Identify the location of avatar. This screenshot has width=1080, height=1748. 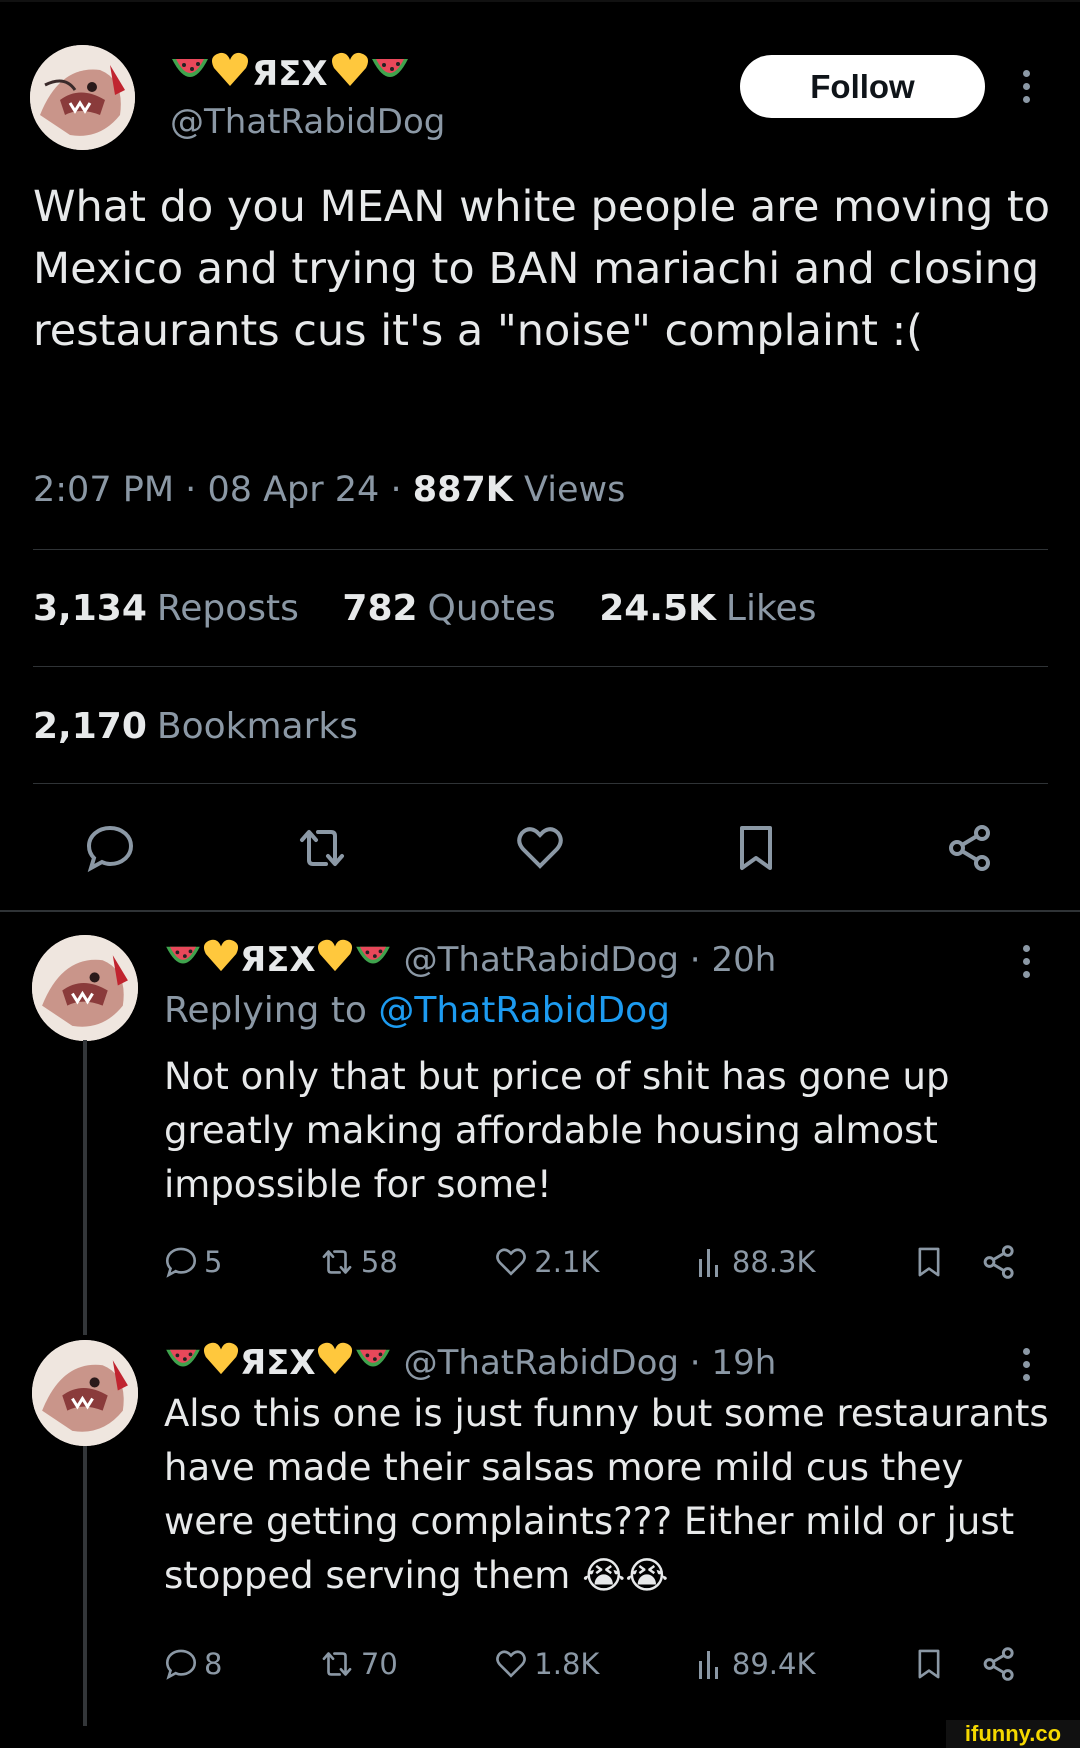
(82, 97).